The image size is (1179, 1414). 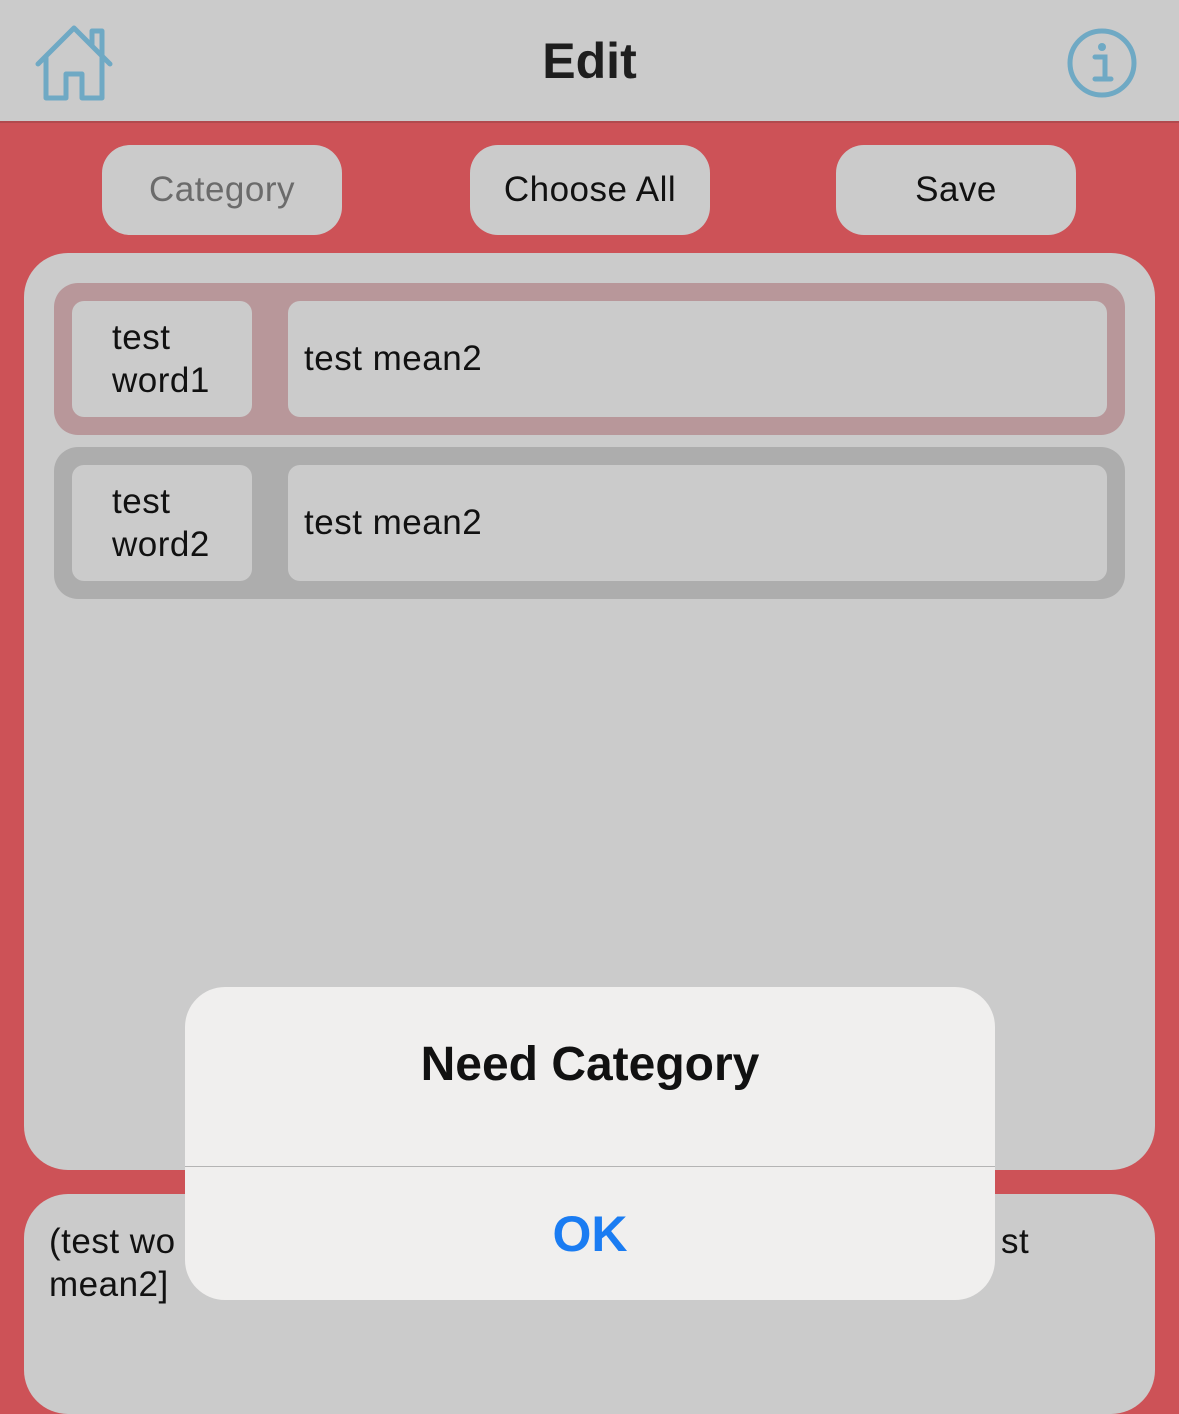 I want to click on alert-title: Need Category, so click(x=590, y=1064).